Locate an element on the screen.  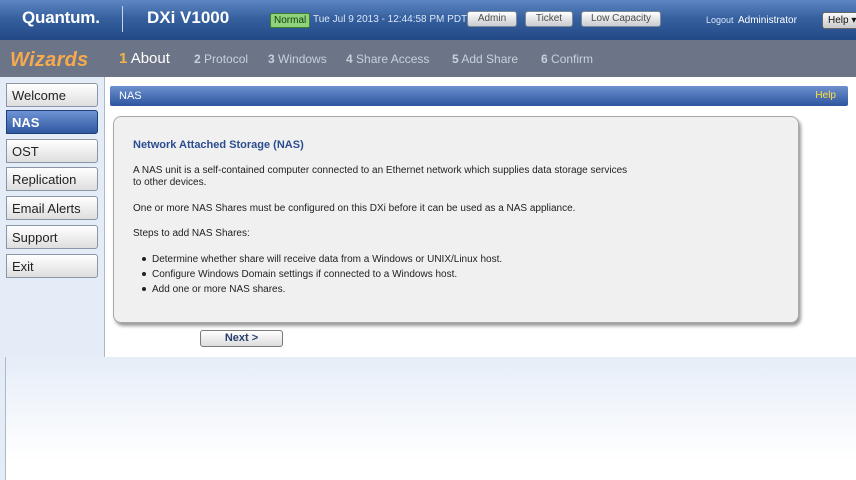
sidebar-item-replication: Replication is located at coordinates (52, 179).